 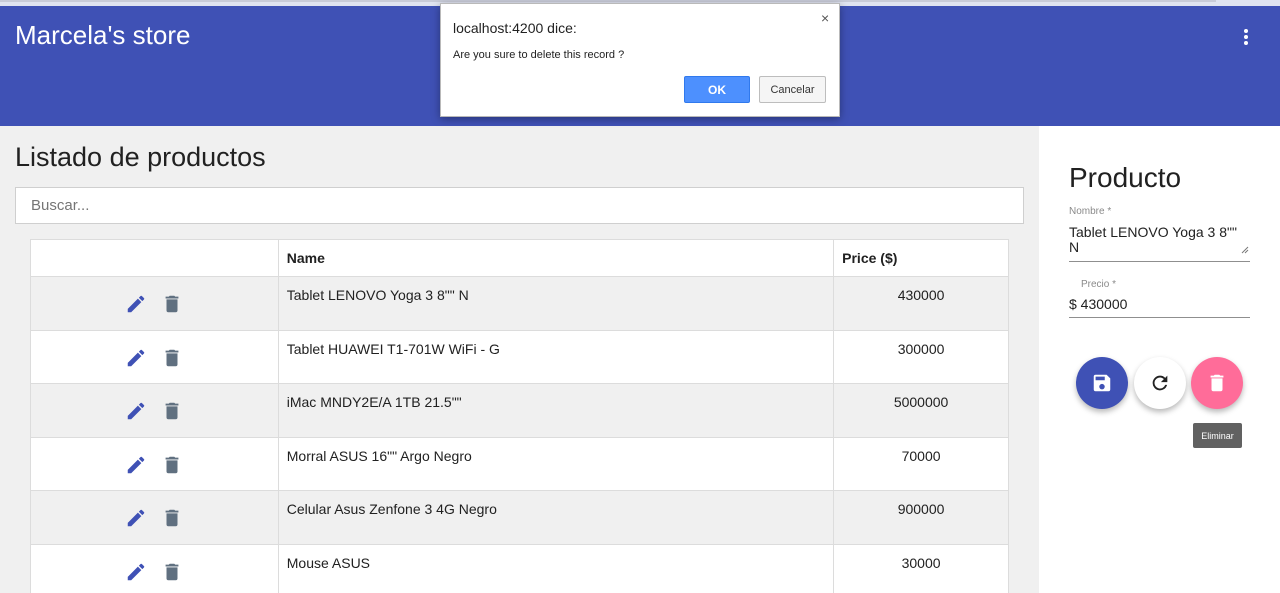 I want to click on refresh-icon, so click(x=1160, y=383).